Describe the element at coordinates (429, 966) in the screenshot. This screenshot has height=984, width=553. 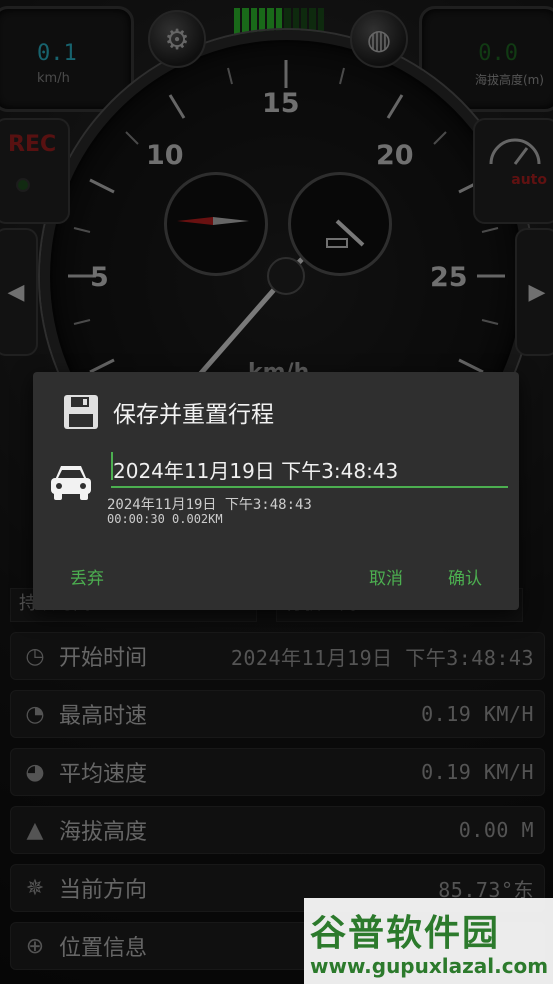
I see `watermark-url: www.gupuxlazal.com` at that location.